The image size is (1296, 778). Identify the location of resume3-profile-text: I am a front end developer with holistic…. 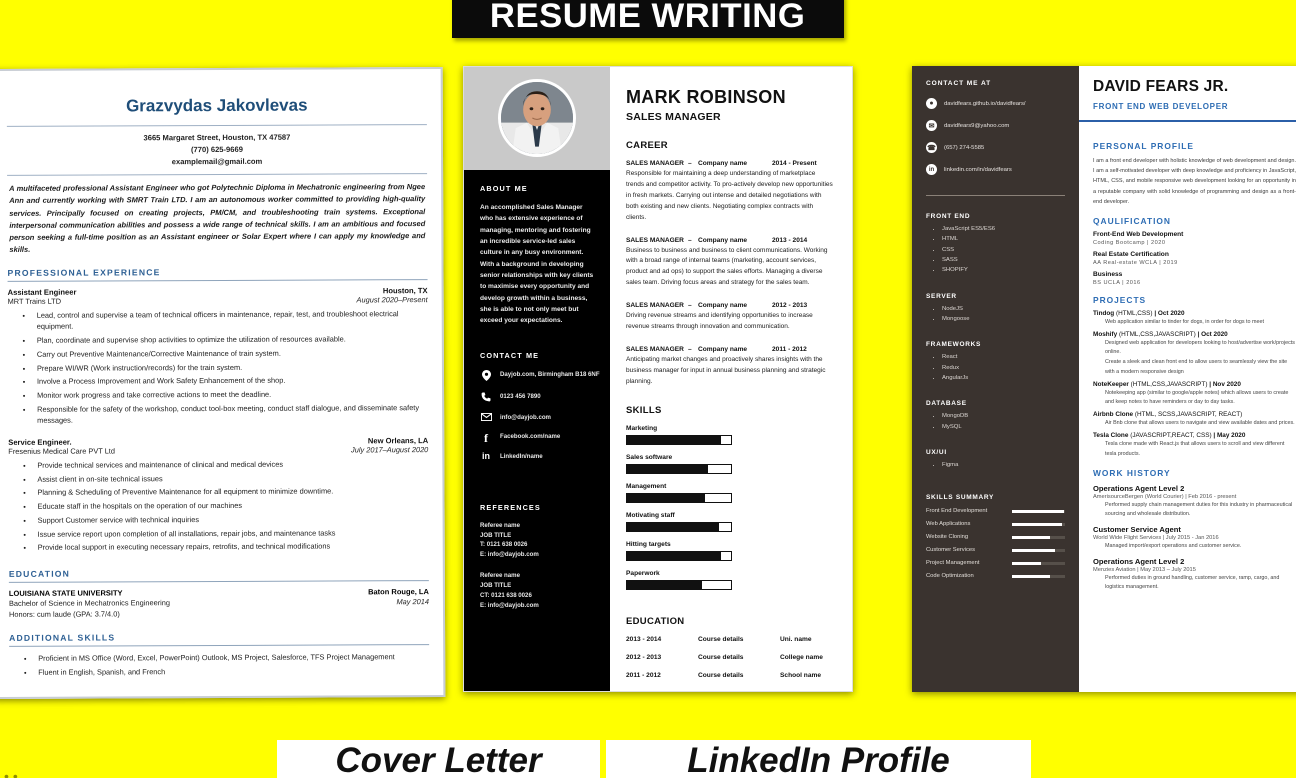
(1194, 181).